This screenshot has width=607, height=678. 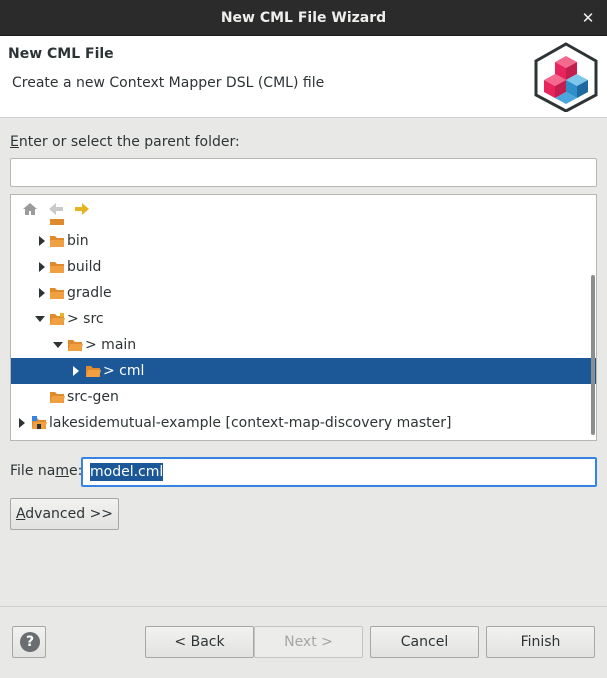 I want to click on window-title: New CML File Wizard, so click(x=303, y=18).